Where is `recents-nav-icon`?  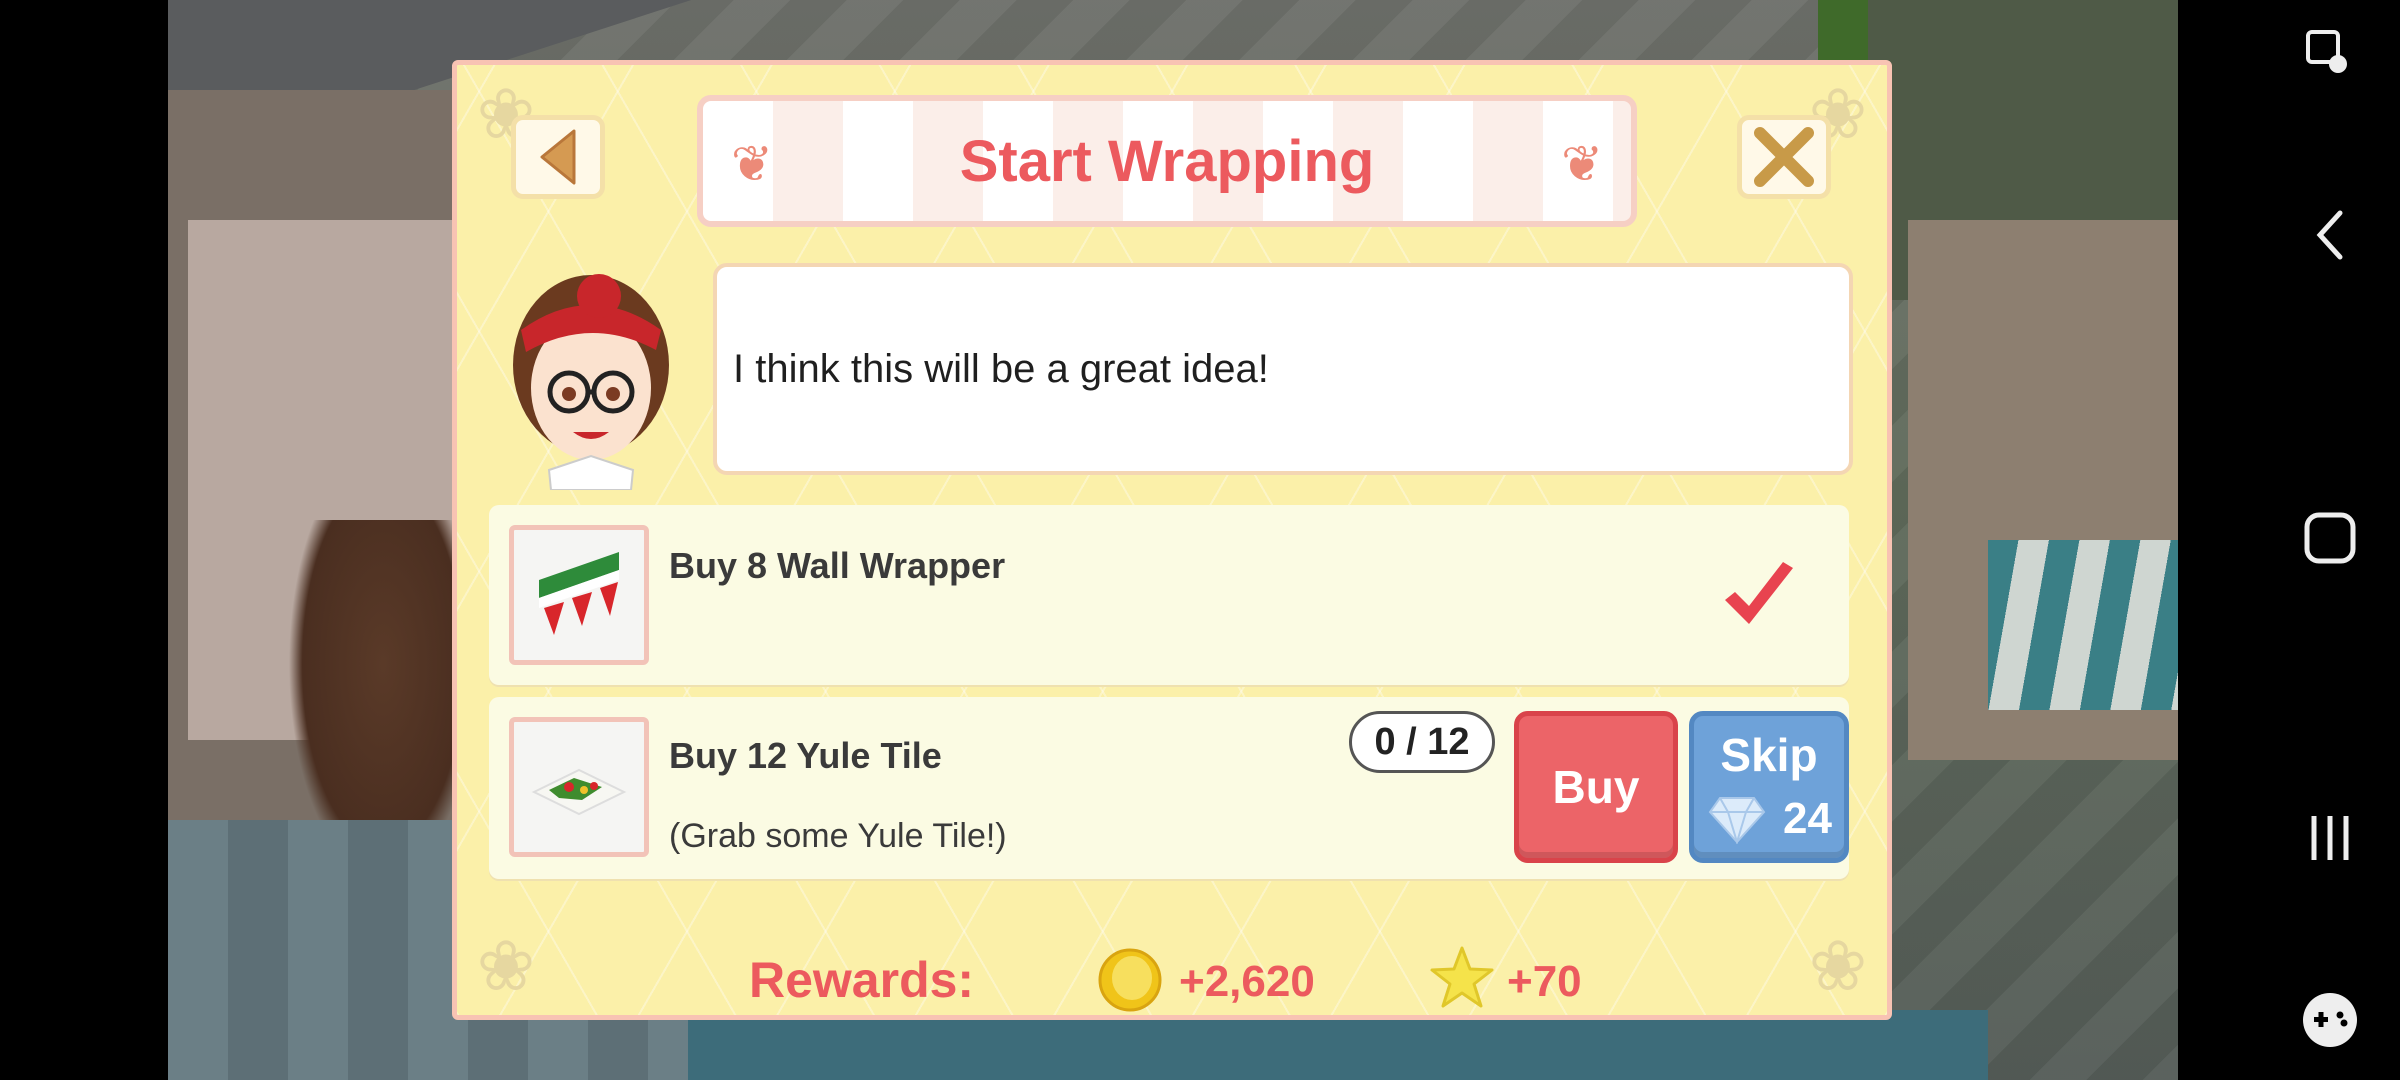 recents-nav-icon is located at coordinates (2330, 838).